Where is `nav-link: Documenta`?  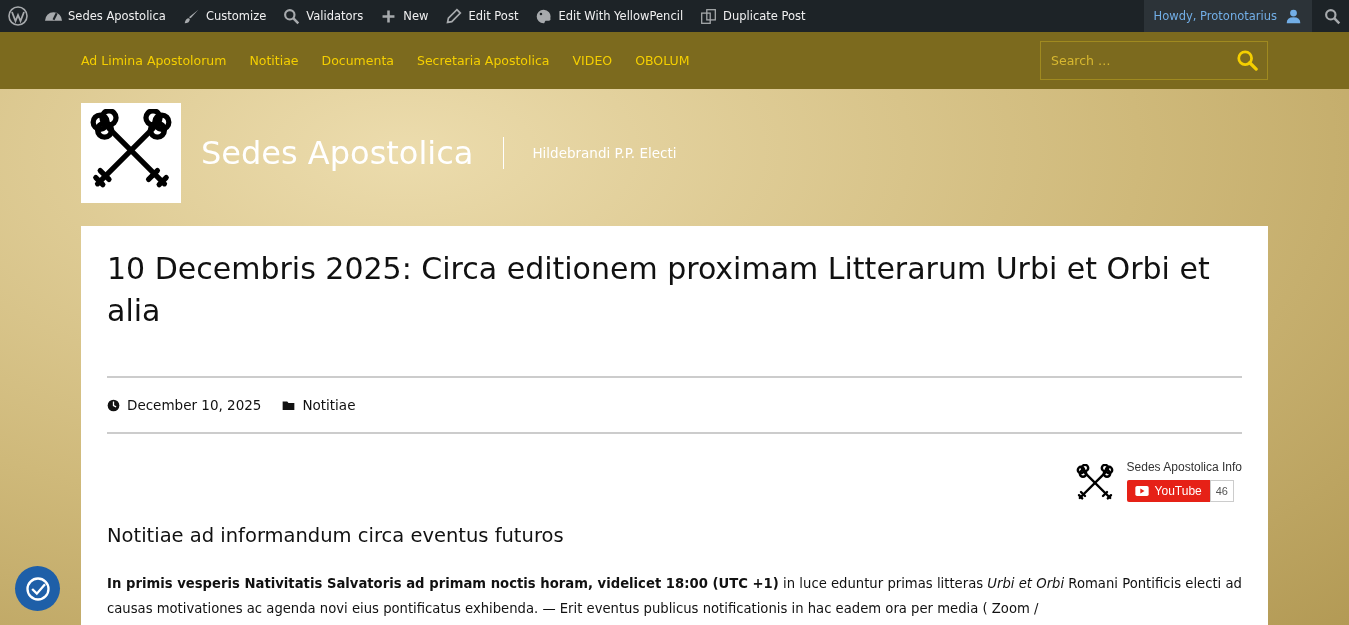 nav-link: Documenta is located at coordinates (357, 60).